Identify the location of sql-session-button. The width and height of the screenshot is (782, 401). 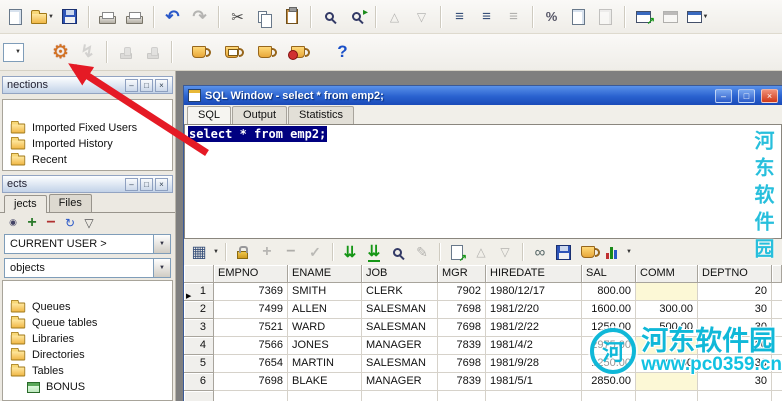
(231, 52).